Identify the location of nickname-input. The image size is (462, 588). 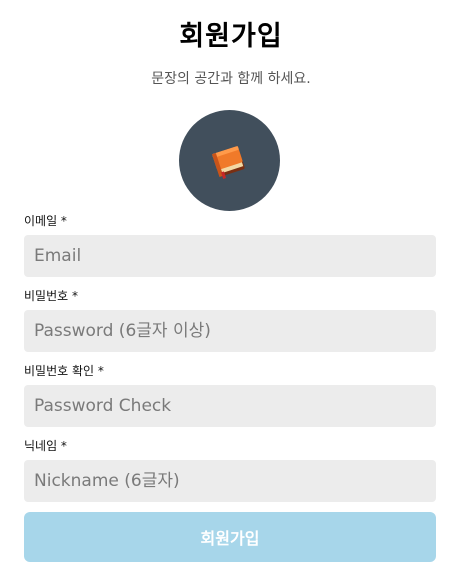
(230, 481).